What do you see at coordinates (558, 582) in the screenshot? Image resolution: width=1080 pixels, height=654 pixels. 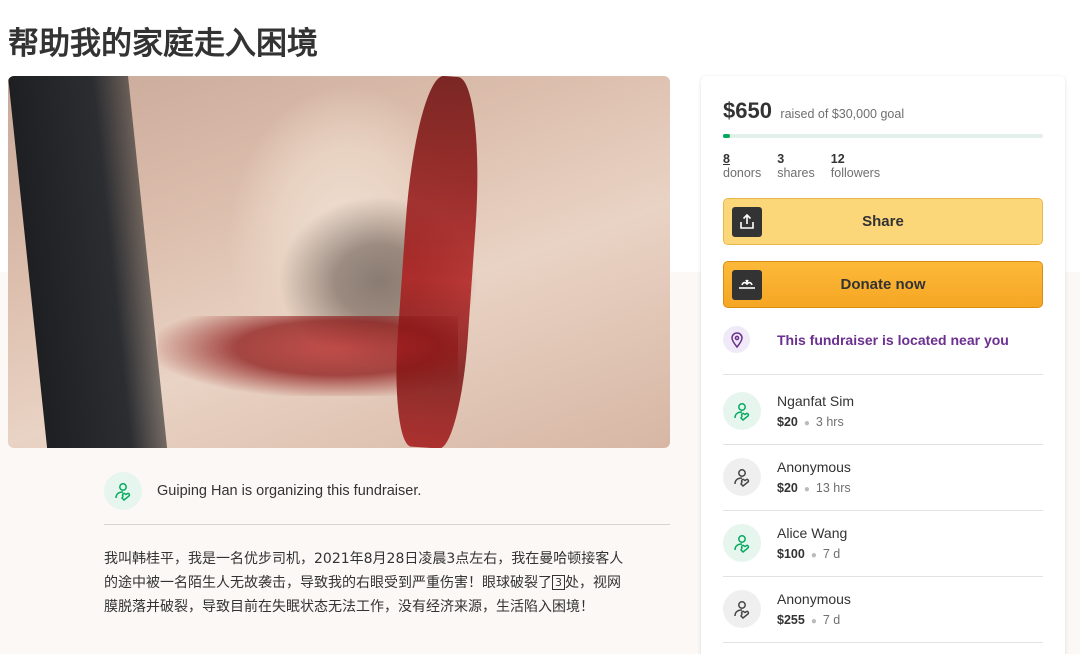 I see `story-boxed-number: 3` at bounding box center [558, 582].